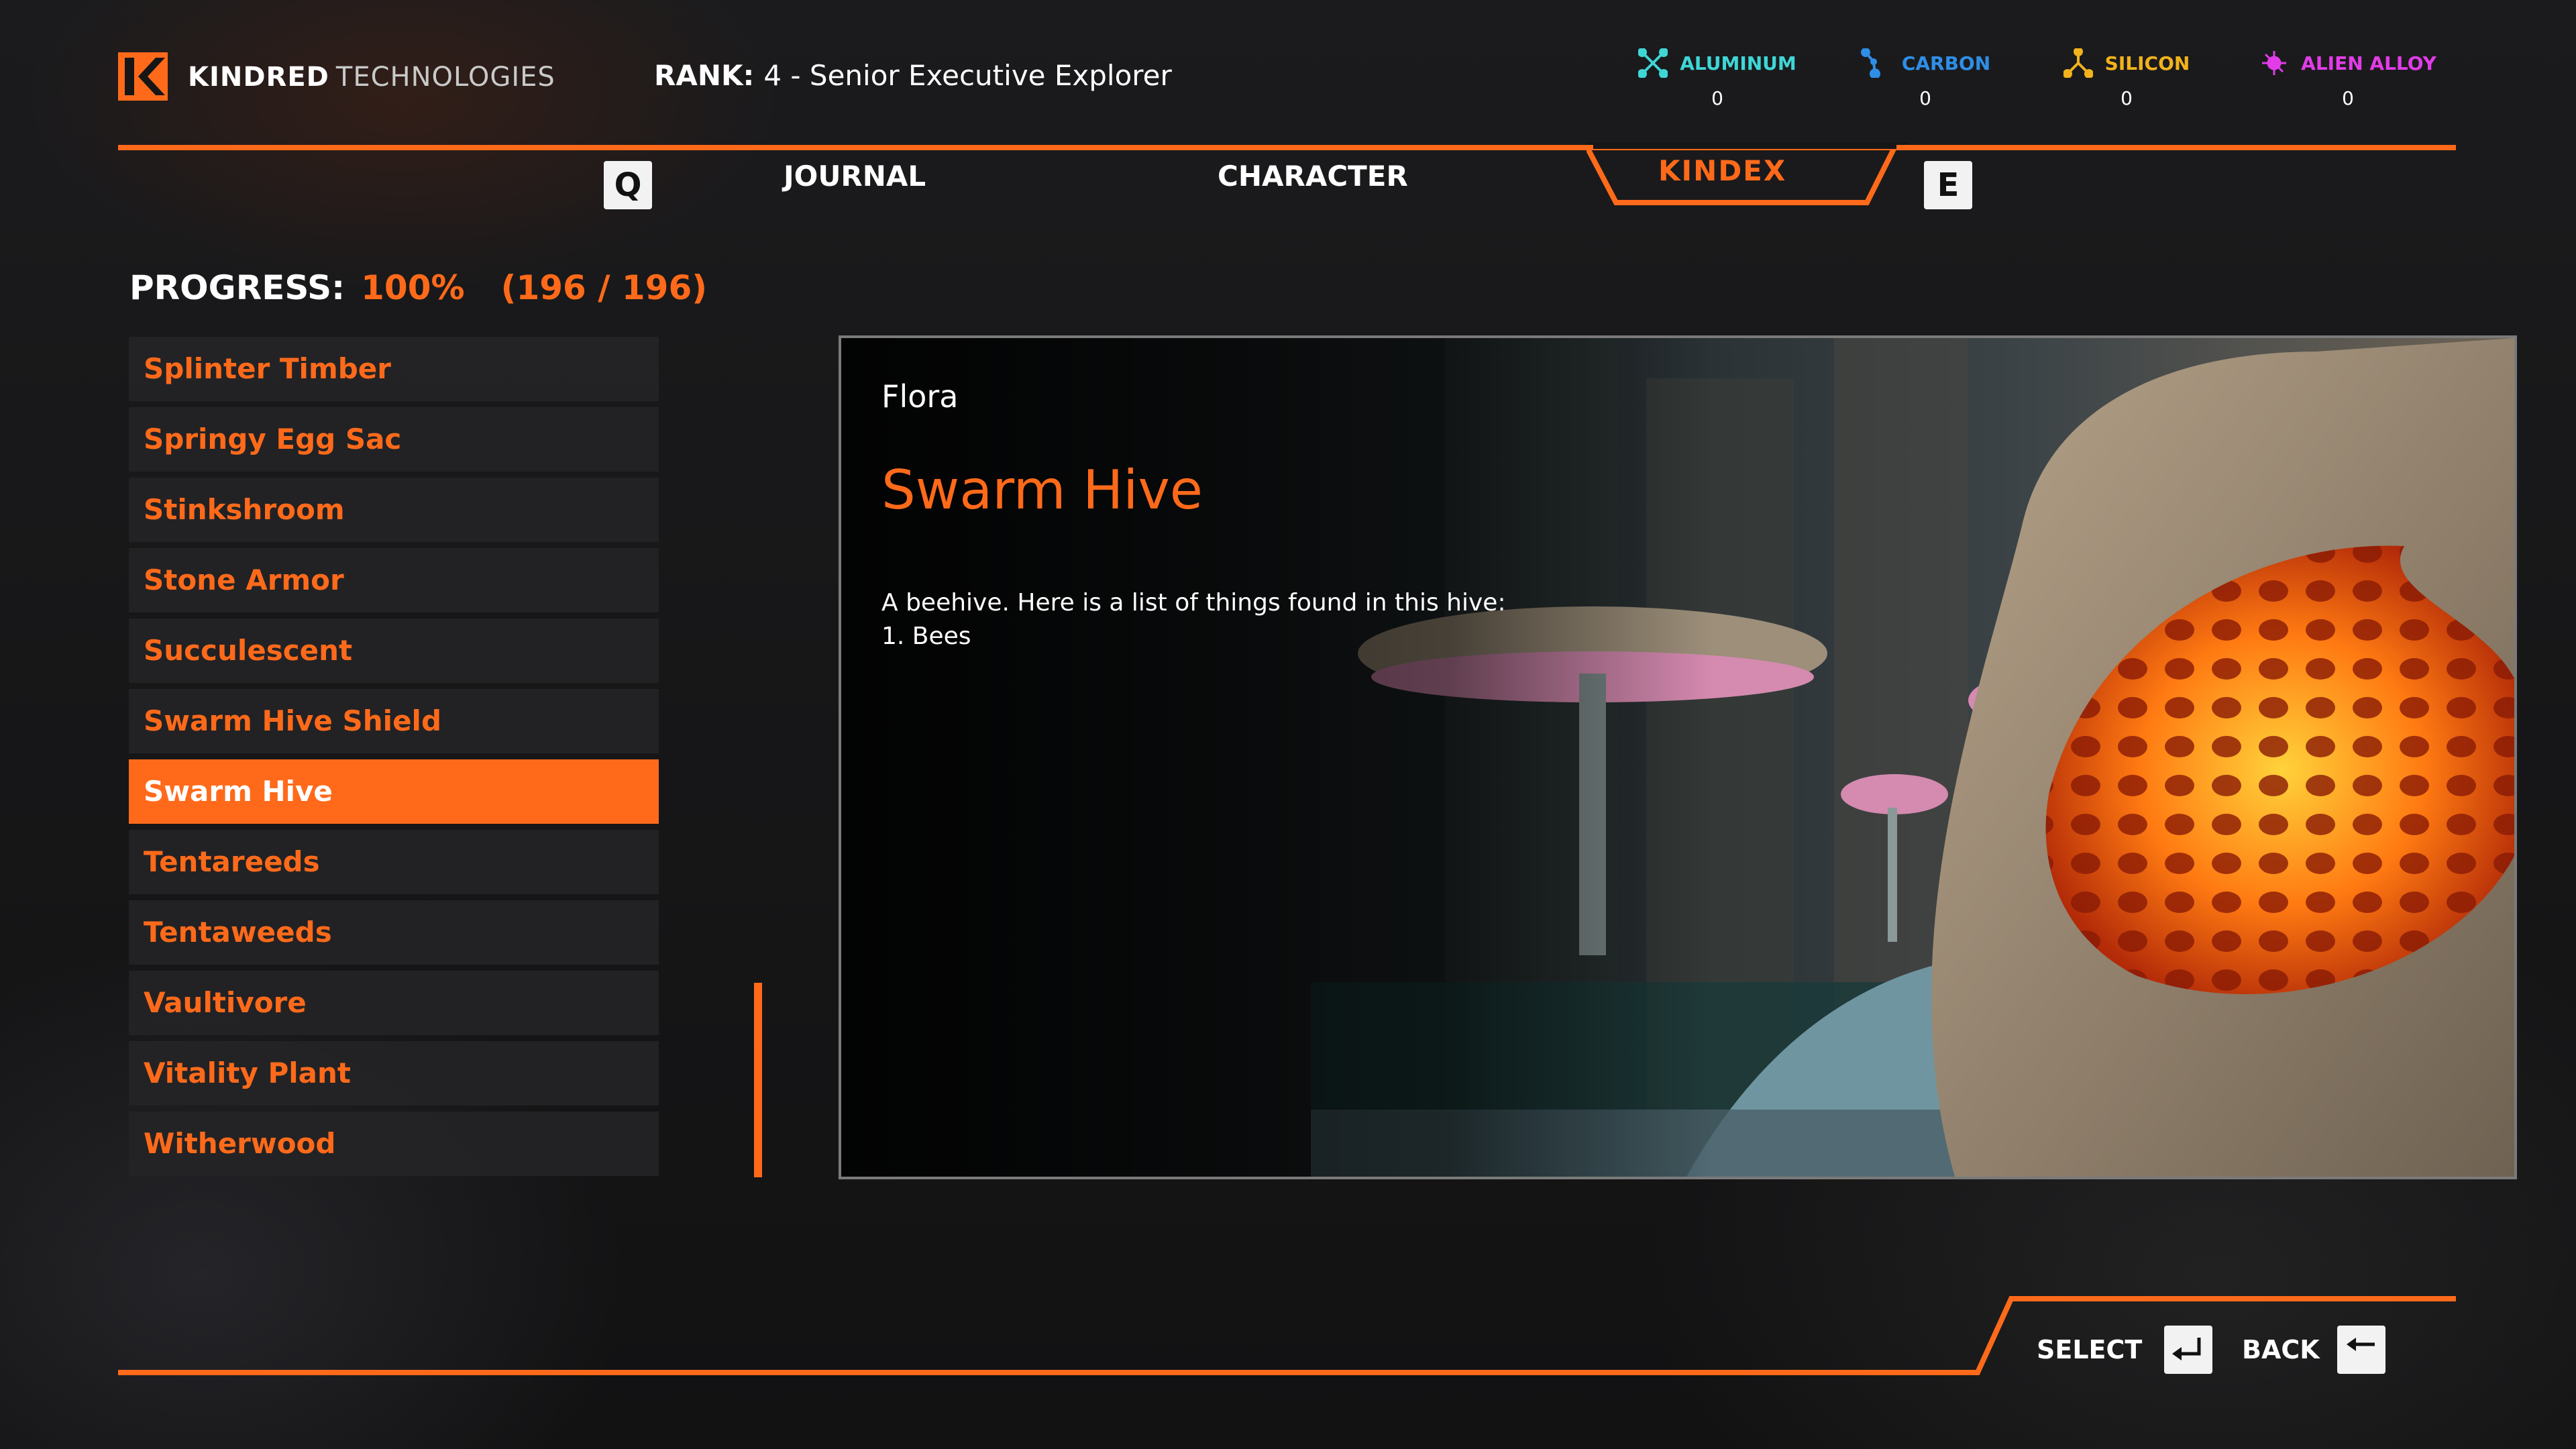  I want to click on list-item-succulescent: Succulescent, so click(394, 651).